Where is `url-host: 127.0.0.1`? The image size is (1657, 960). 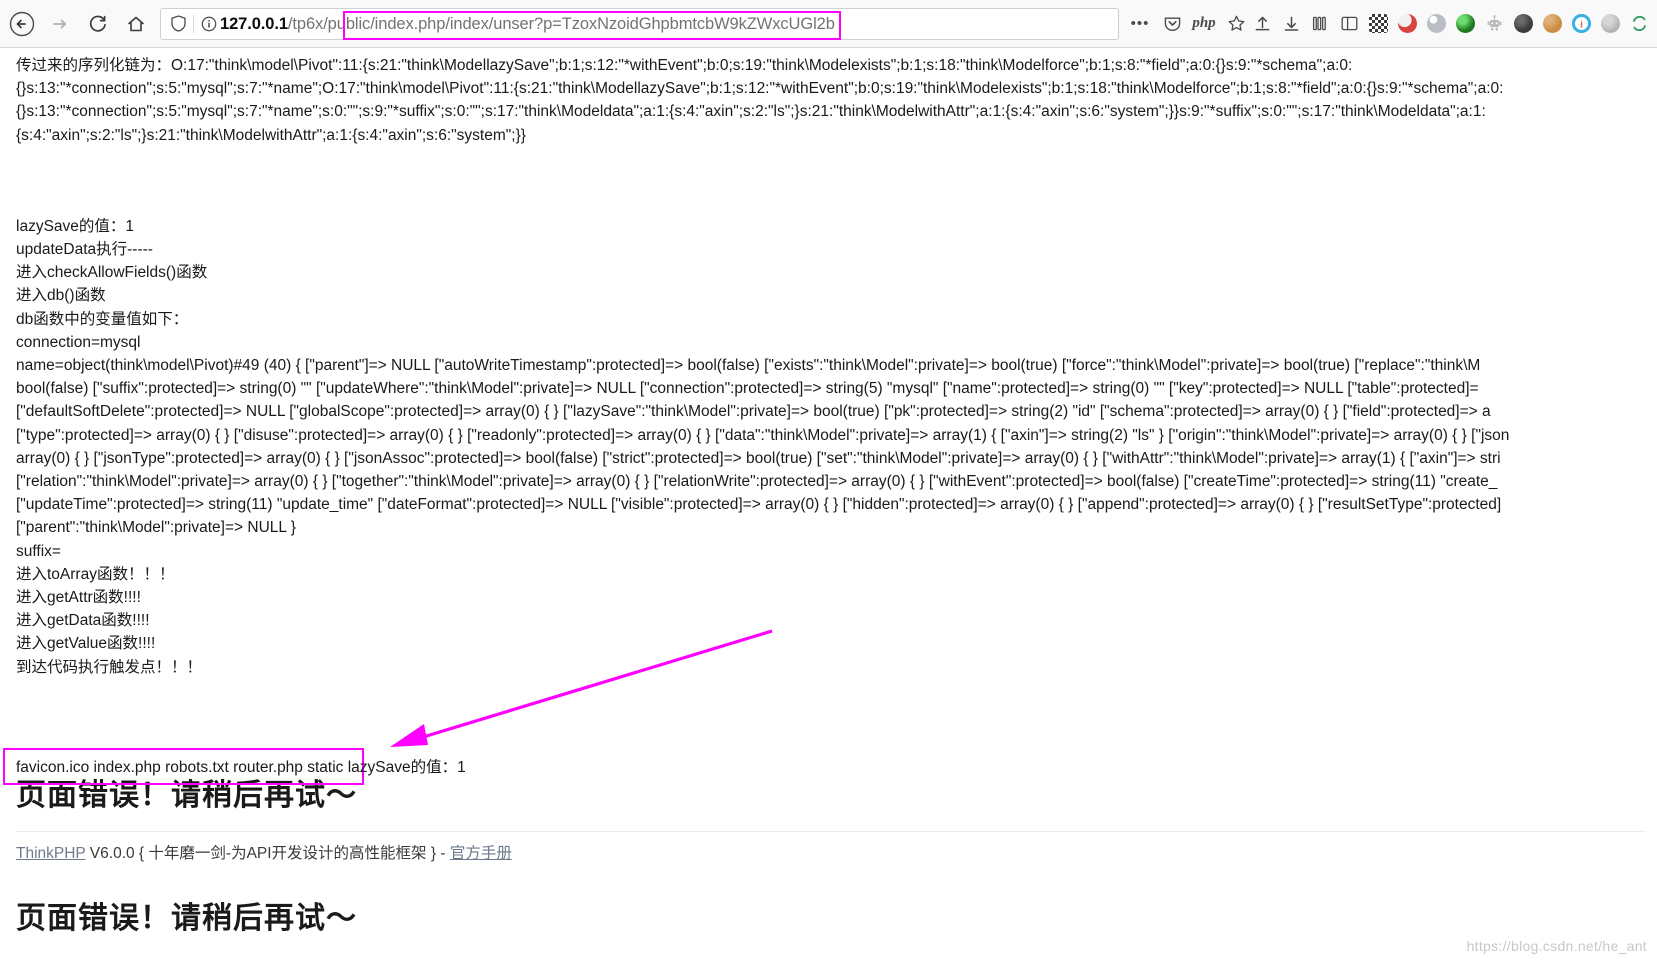 url-host: 127.0.0.1 is located at coordinates (254, 23).